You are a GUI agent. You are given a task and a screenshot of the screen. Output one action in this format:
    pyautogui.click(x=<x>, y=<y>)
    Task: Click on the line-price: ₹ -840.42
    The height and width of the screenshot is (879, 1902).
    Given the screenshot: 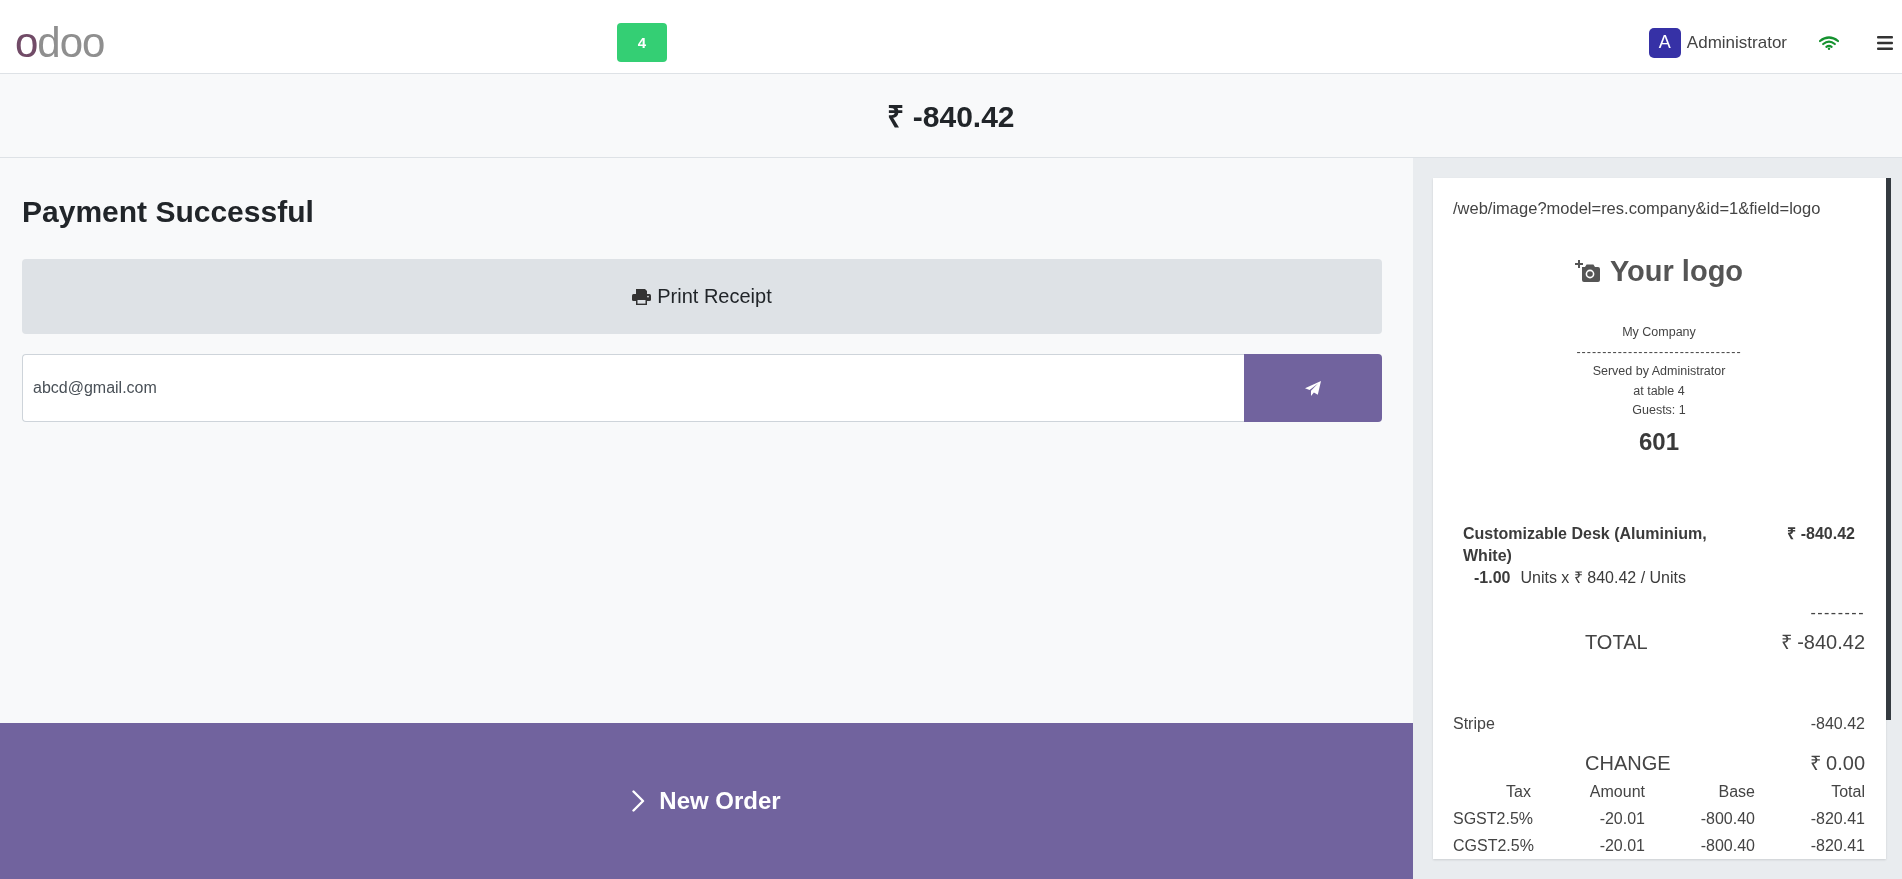 What is the action you would take?
    pyautogui.click(x=1821, y=533)
    